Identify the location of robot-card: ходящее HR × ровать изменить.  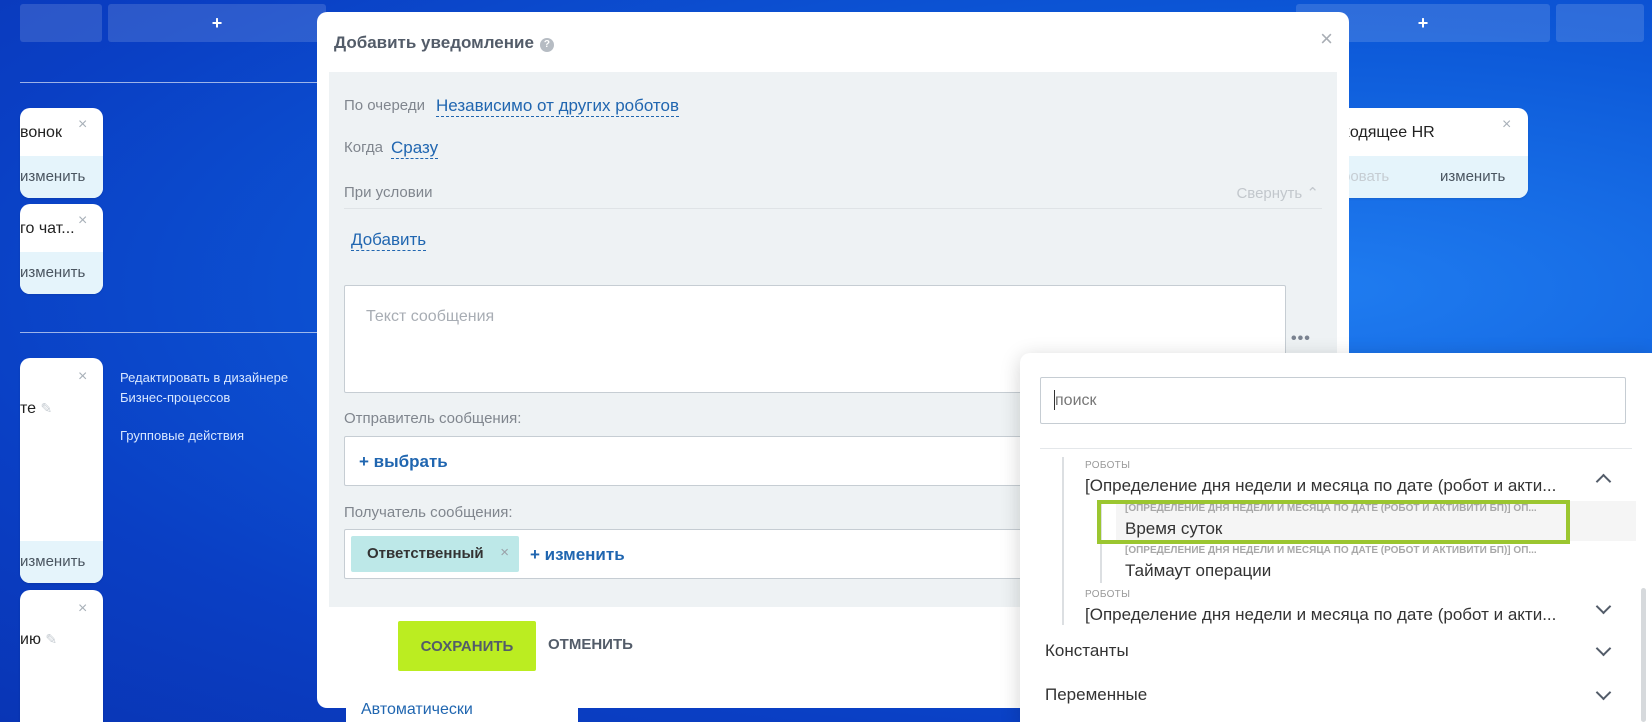
(1429, 153).